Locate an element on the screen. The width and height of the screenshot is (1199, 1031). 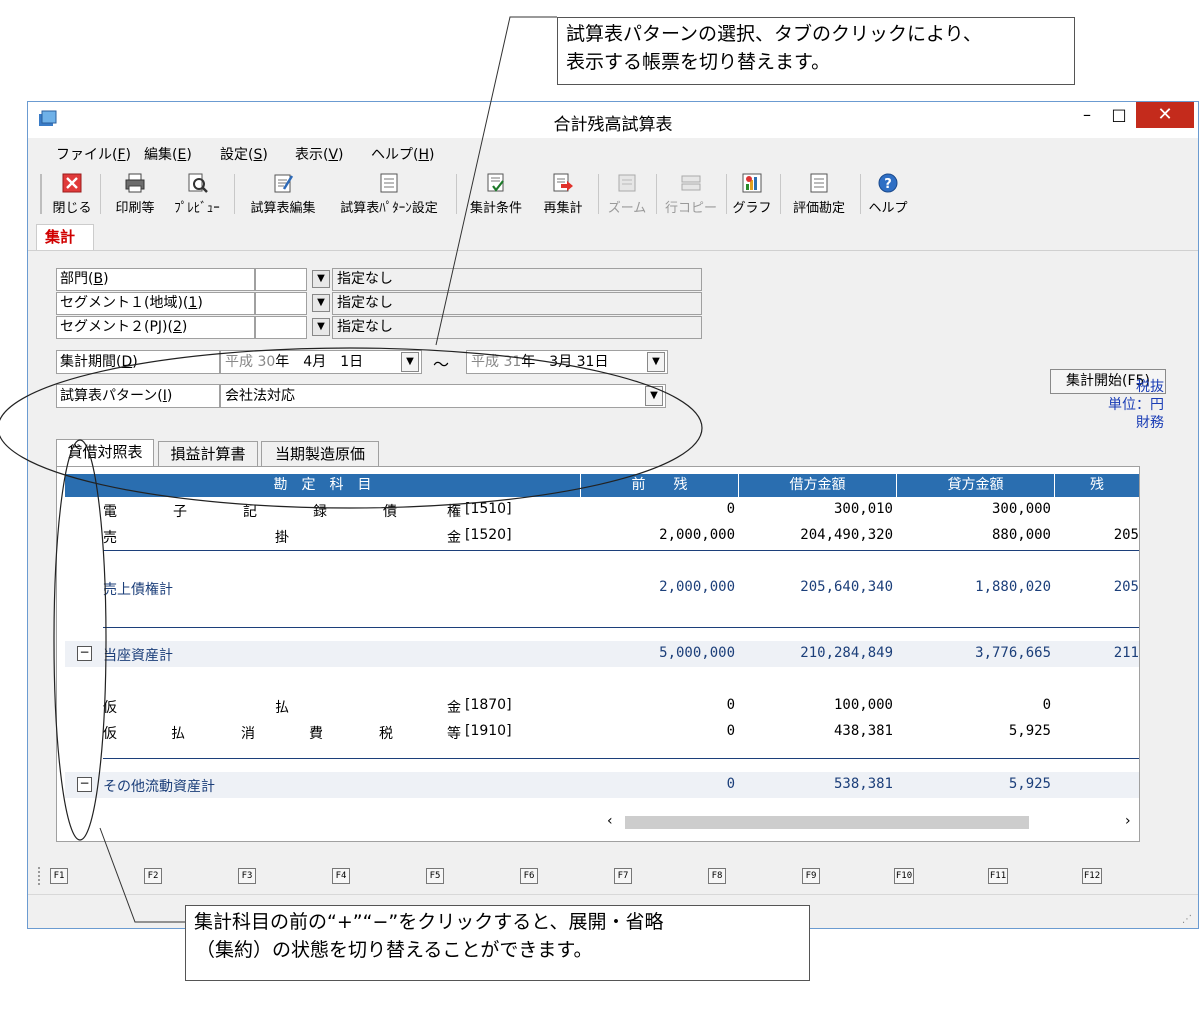
segment2-dropdown-button: ▼ is located at coordinates (321, 327).